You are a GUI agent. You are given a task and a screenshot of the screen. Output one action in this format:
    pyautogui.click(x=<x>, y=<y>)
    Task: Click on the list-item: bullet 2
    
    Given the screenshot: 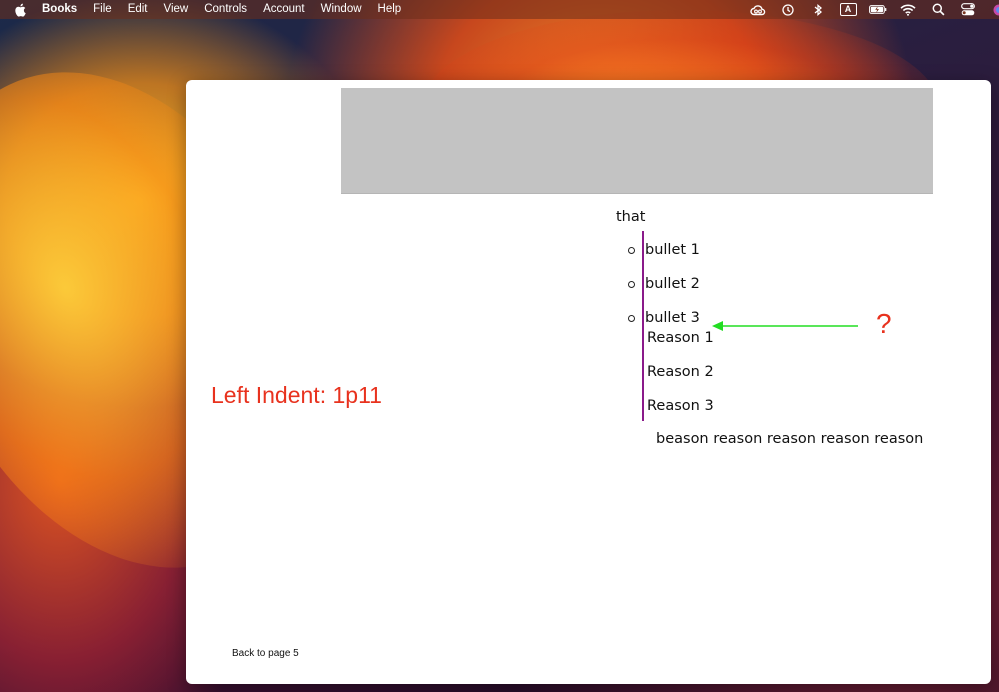 What is the action you would take?
    pyautogui.click(x=664, y=284)
    